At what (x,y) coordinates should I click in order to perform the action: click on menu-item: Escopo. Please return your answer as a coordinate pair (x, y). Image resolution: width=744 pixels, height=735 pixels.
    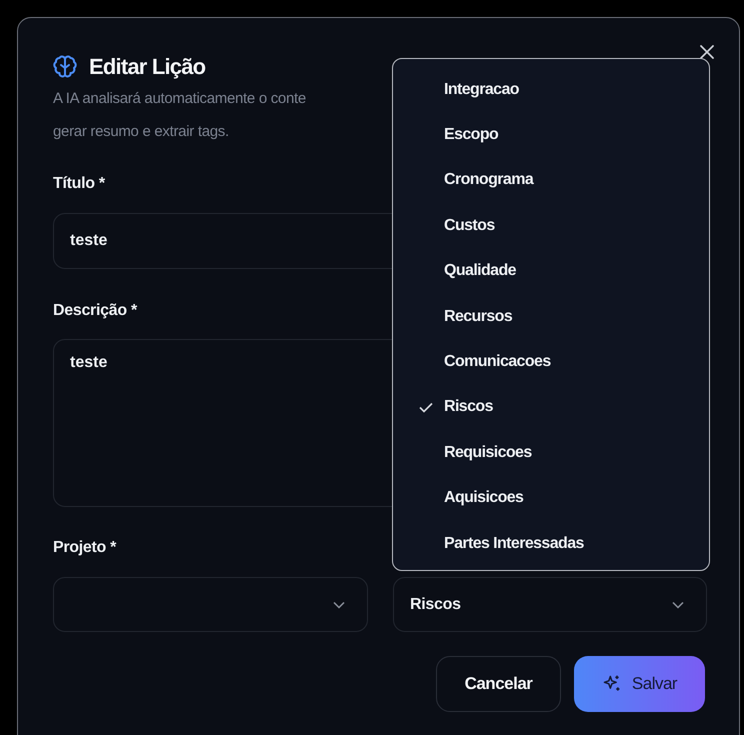
    Looking at the image, I should click on (551, 135).